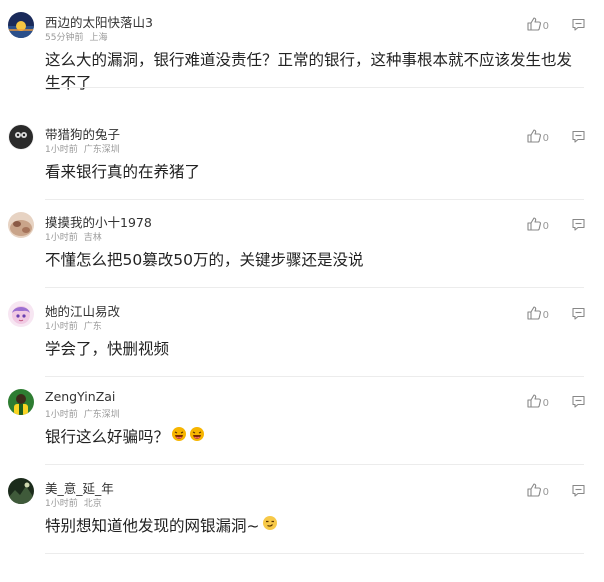 This screenshot has height=582, width=604. Describe the element at coordinates (107, 437) in the screenshot. I see `comment-text: 银行这么好骗吗？` at that location.